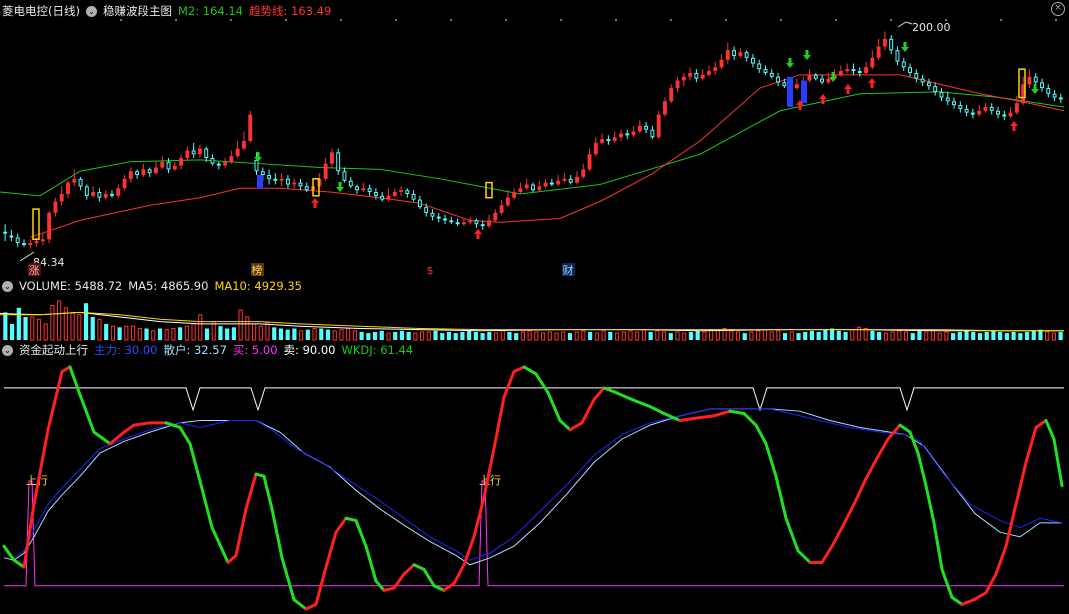 Image resolution: width=1069 pixels, height=614 pixels. Describe the element at coordinates (41, 11) in the screenshot. I see `stock-title: 菱电电控(日线)` at that location.